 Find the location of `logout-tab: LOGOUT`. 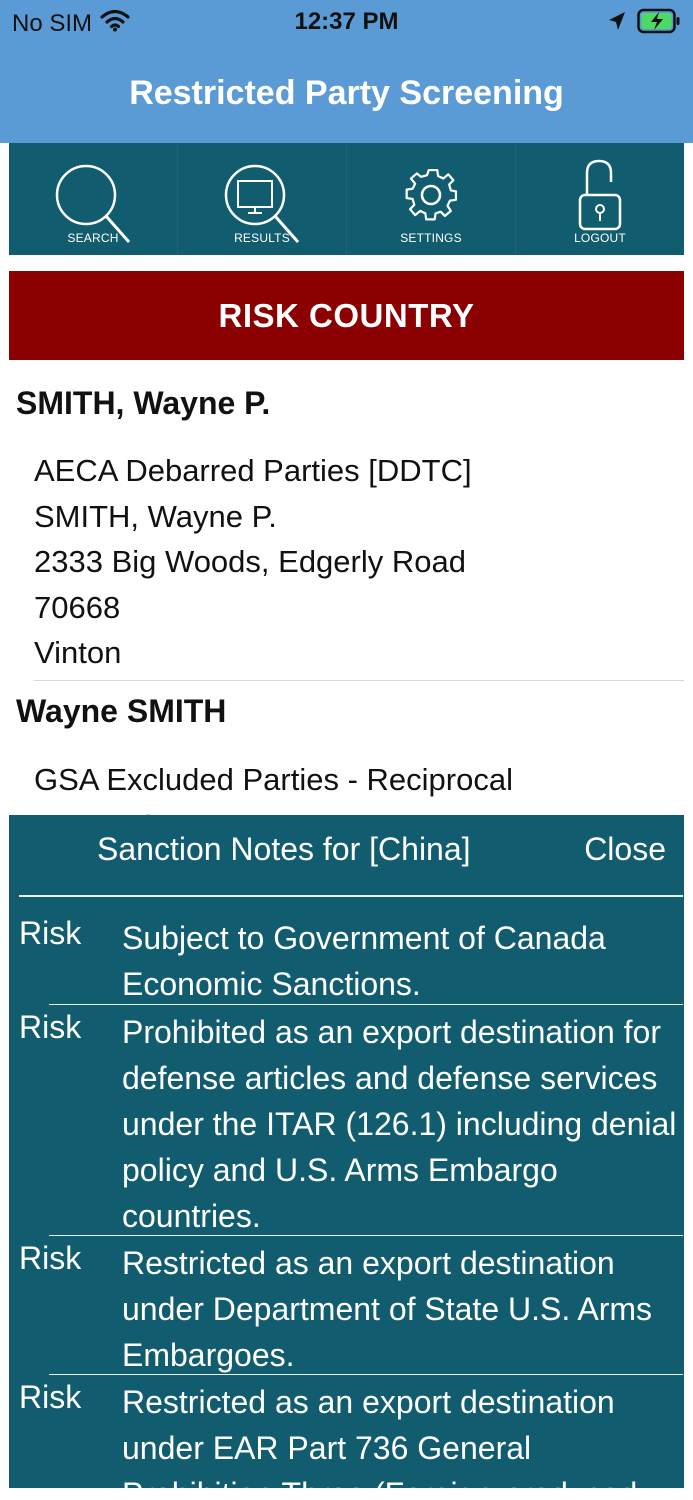

logout-tab: LOGOUT is located at coordinates (599, 199).